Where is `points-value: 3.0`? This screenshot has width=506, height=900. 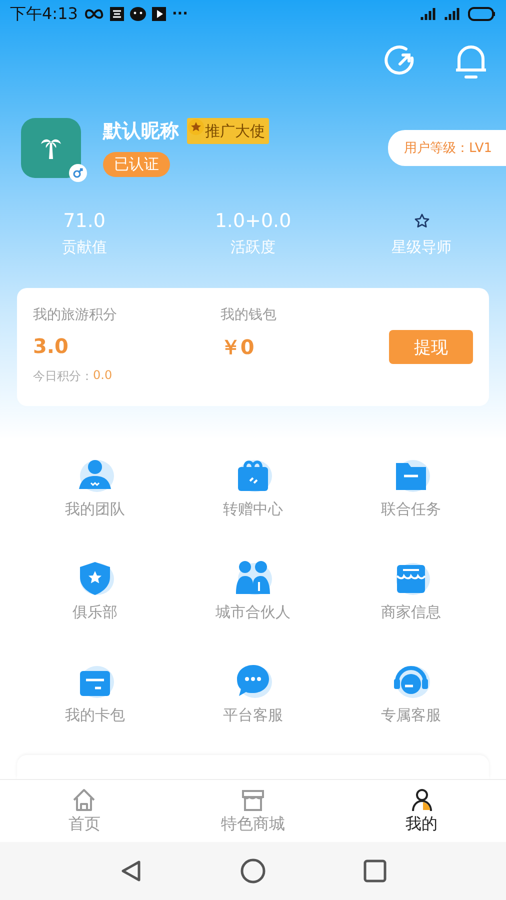 points-value: 3.0 is located at coordinates (51, 346).